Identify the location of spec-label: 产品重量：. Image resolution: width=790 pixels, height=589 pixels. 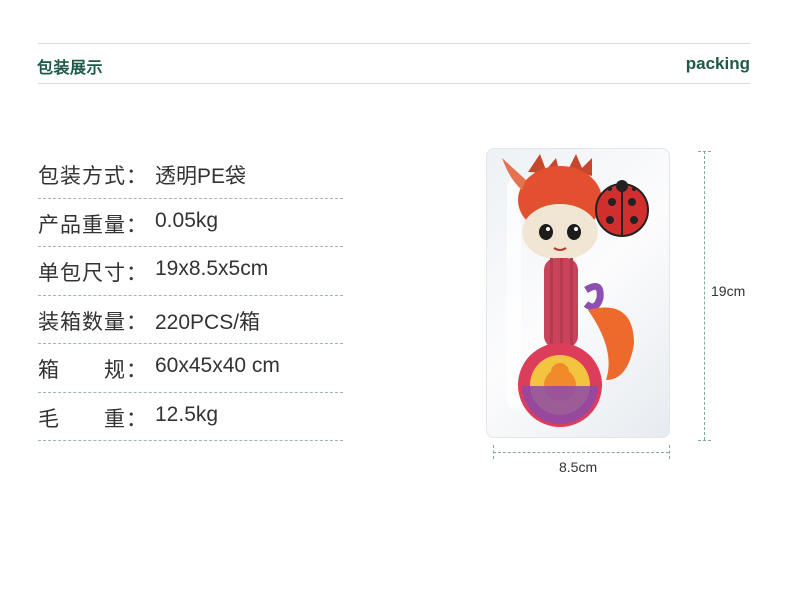
(93, 224).